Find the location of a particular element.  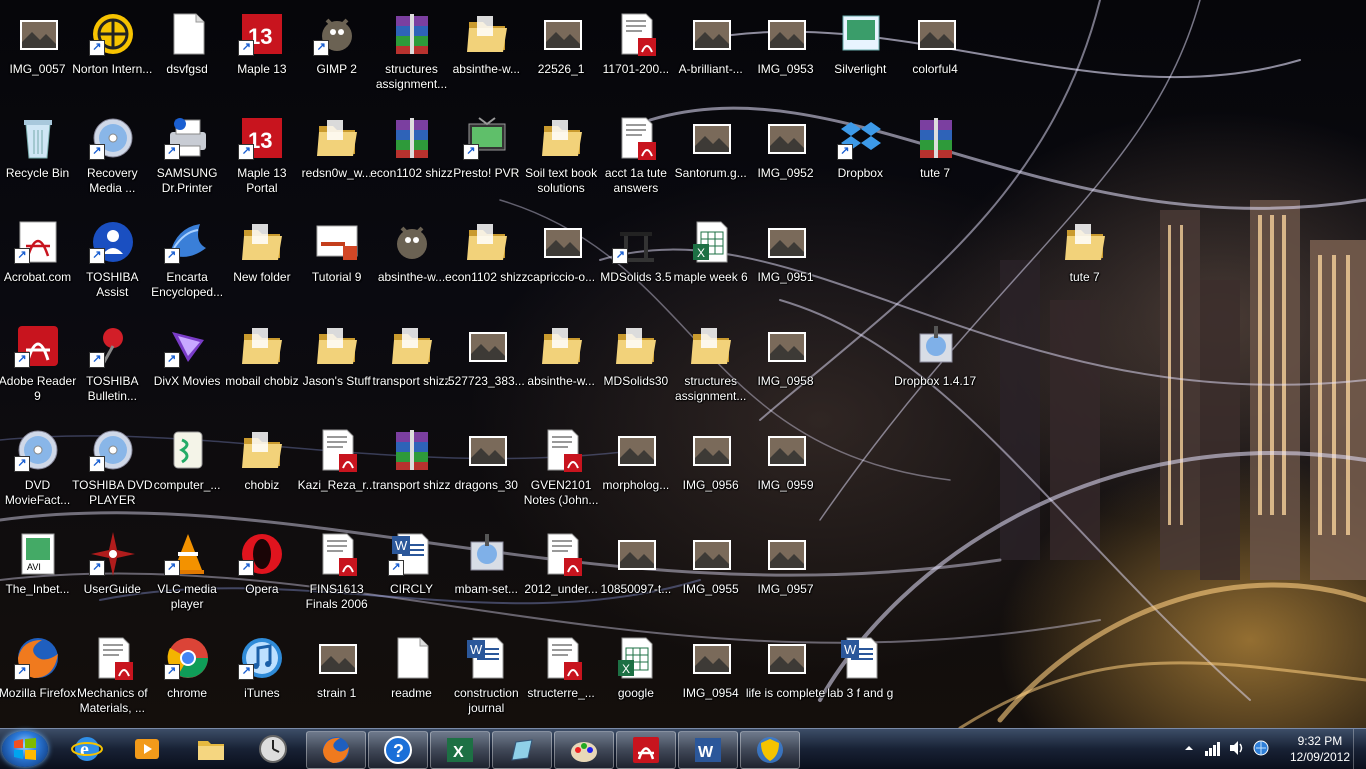

desktop-icon: ↗ Presto! PVR is located at coordinates (486, 160).